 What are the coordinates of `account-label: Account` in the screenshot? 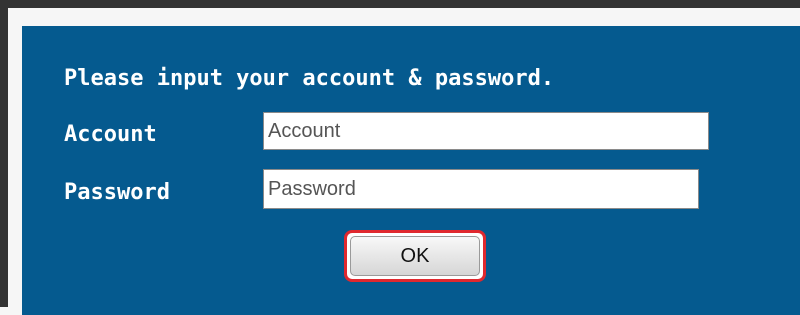 It's located at (110, 134).